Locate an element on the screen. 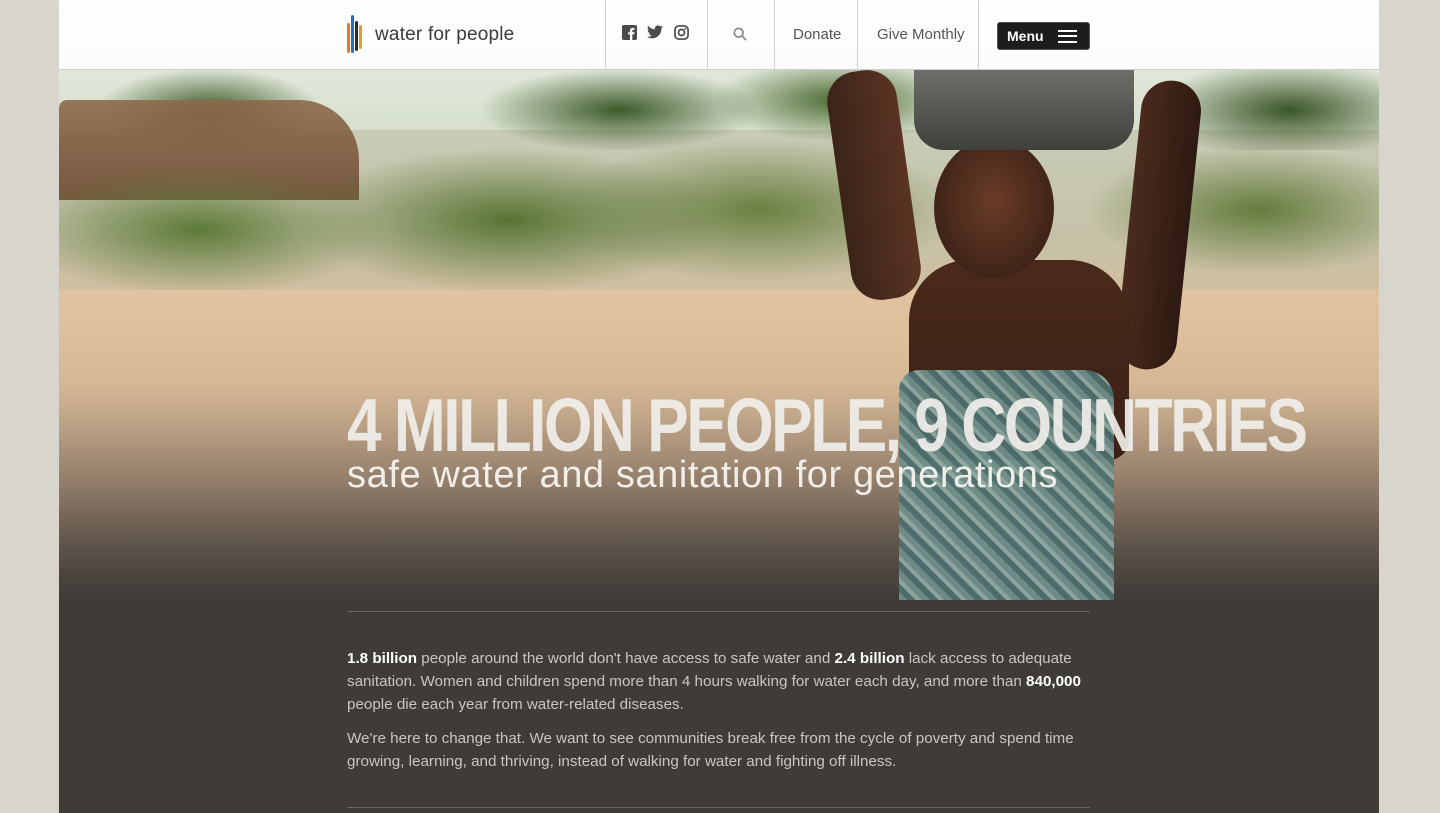  logo-icon is located at coordinates (356, 35).